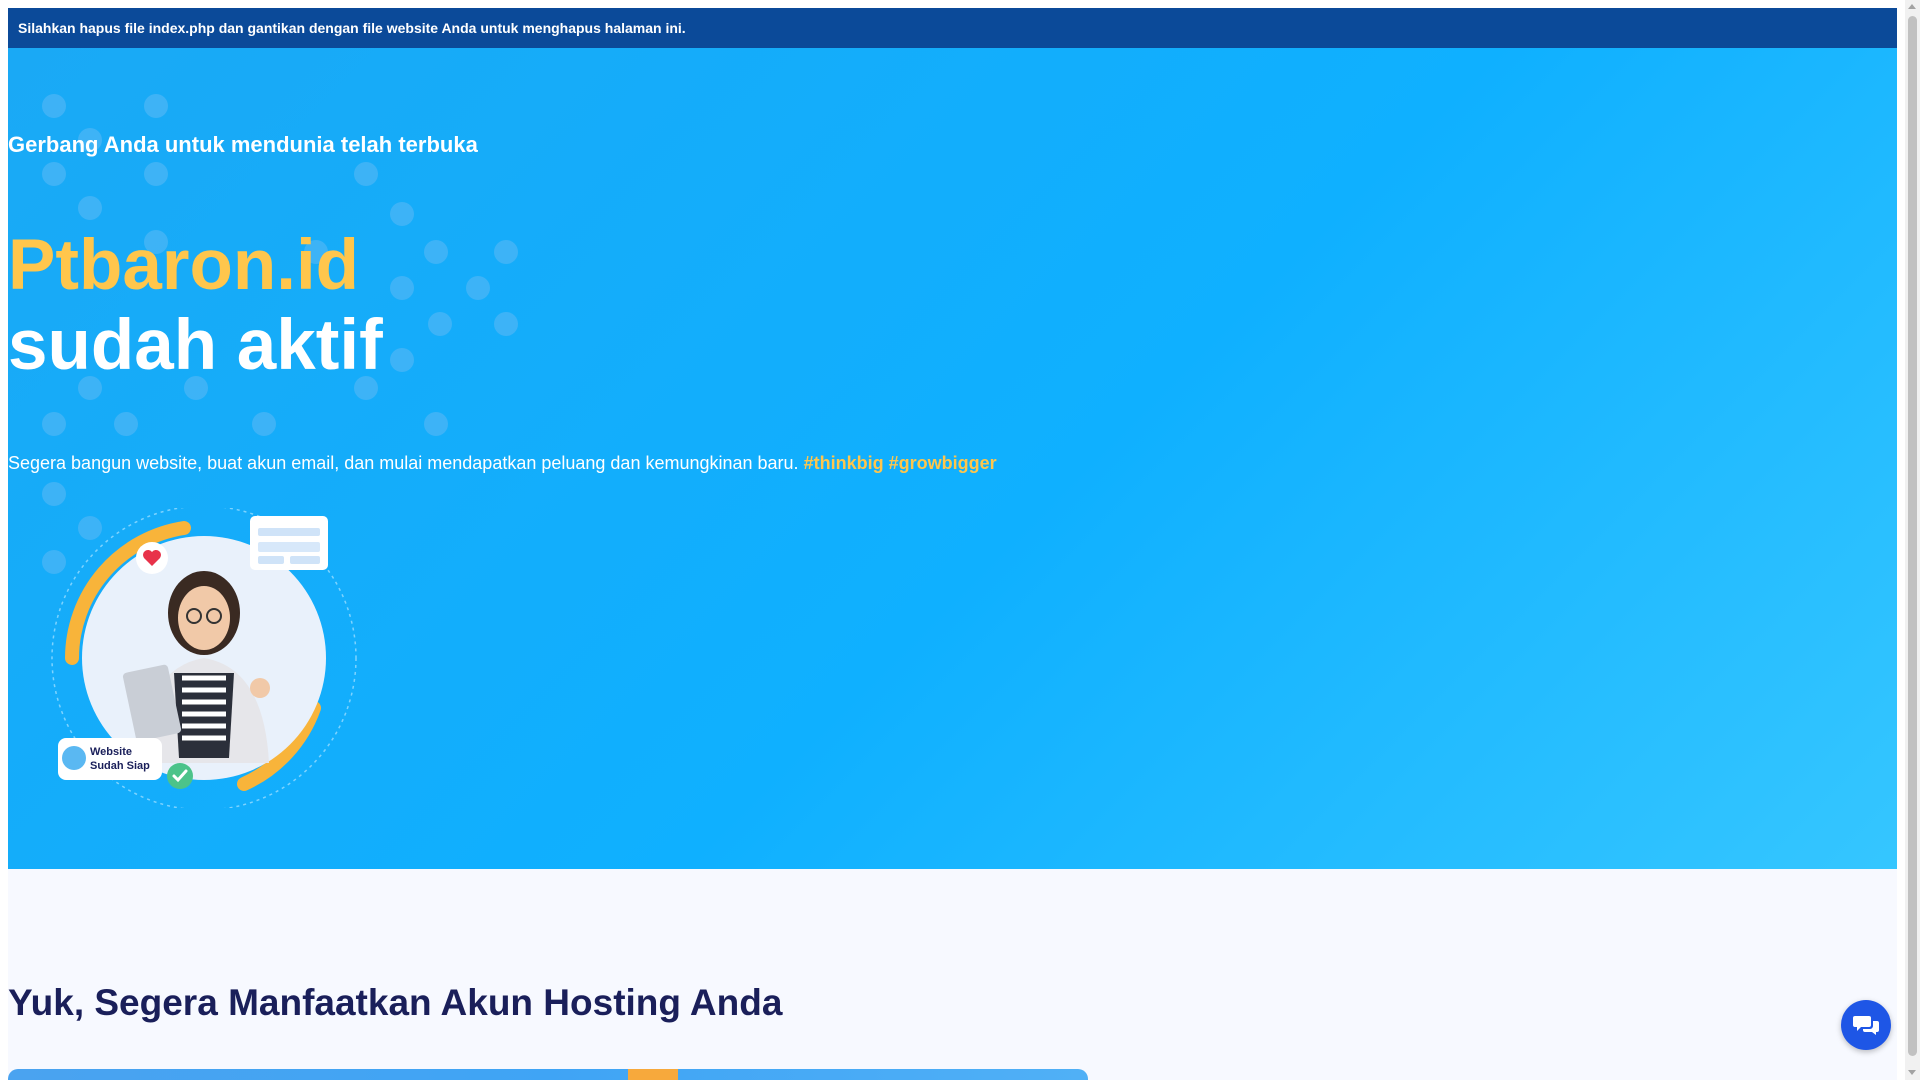 This screenshot has width=1920, height=1080. I want to click on card-accent, so click(653, 1074).